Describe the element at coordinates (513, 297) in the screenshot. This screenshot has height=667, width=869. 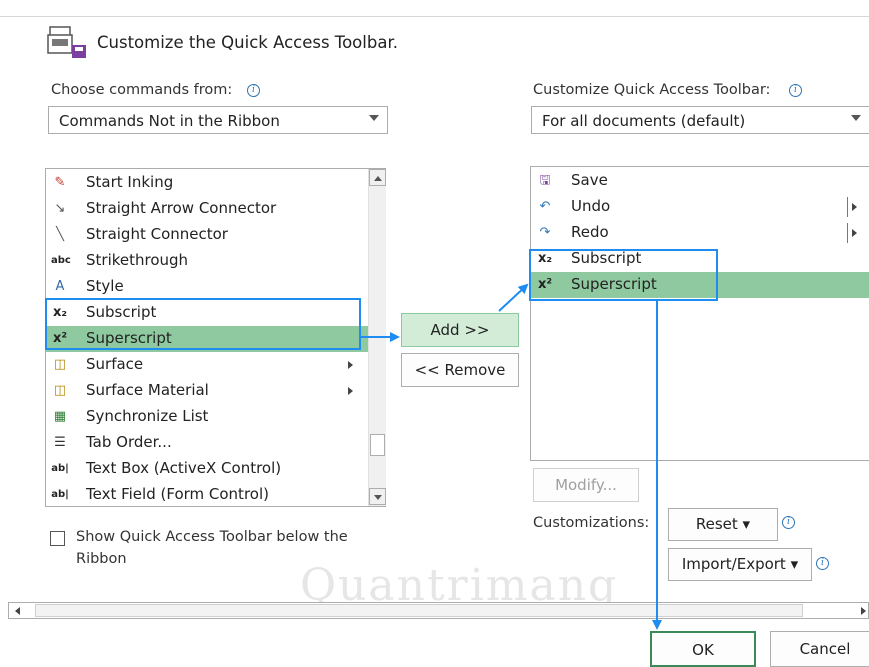
I see `annotation-arrow-to-toolbar` at that location.